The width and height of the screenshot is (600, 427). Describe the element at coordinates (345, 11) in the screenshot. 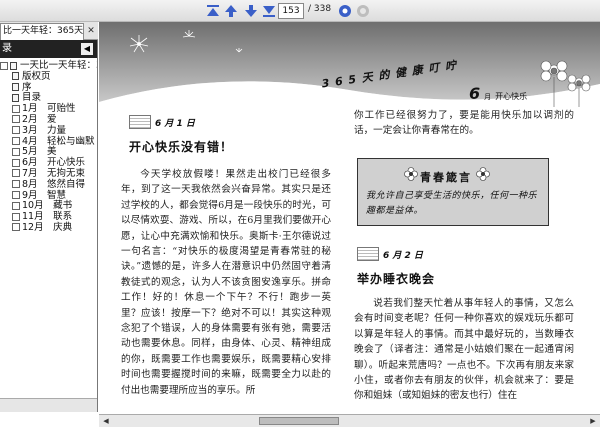

I see `go-icon` at that location.